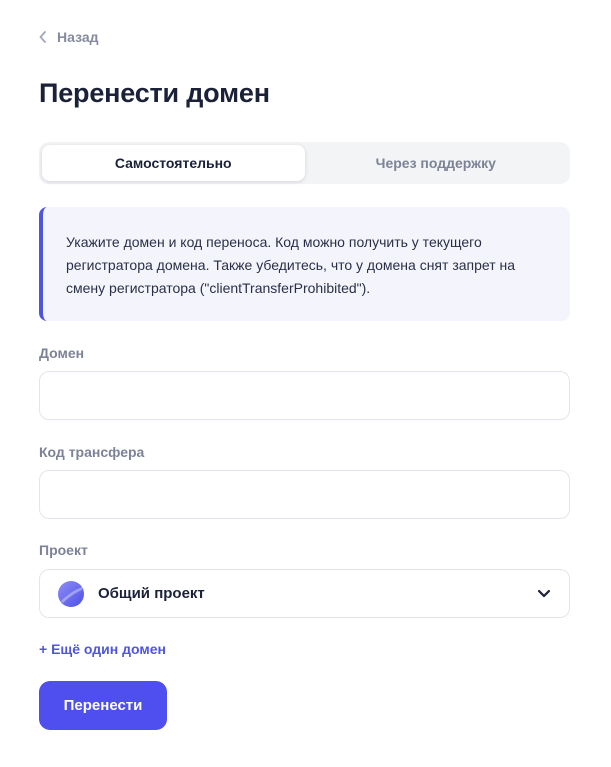  I want to click on mode-tabs: Самостоятельно Через поддержку, so click(304, 163).